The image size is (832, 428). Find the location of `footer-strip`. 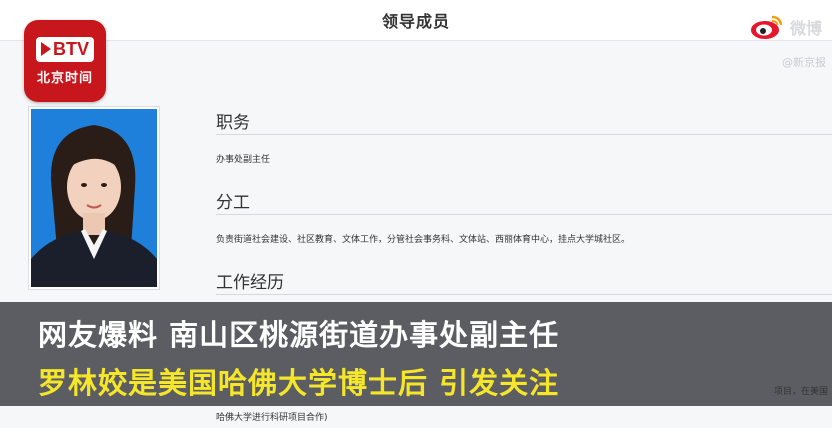

footer-strip is located at coordinates (416, 417).